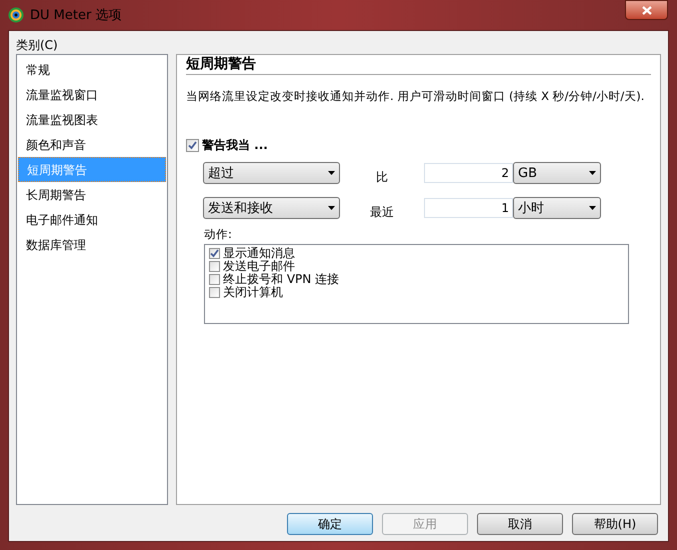 The image size is (677, 550). Describe the element at coordinates (221, 64) in the screenshot. I see `panel-title: 短周期警告` at that location.